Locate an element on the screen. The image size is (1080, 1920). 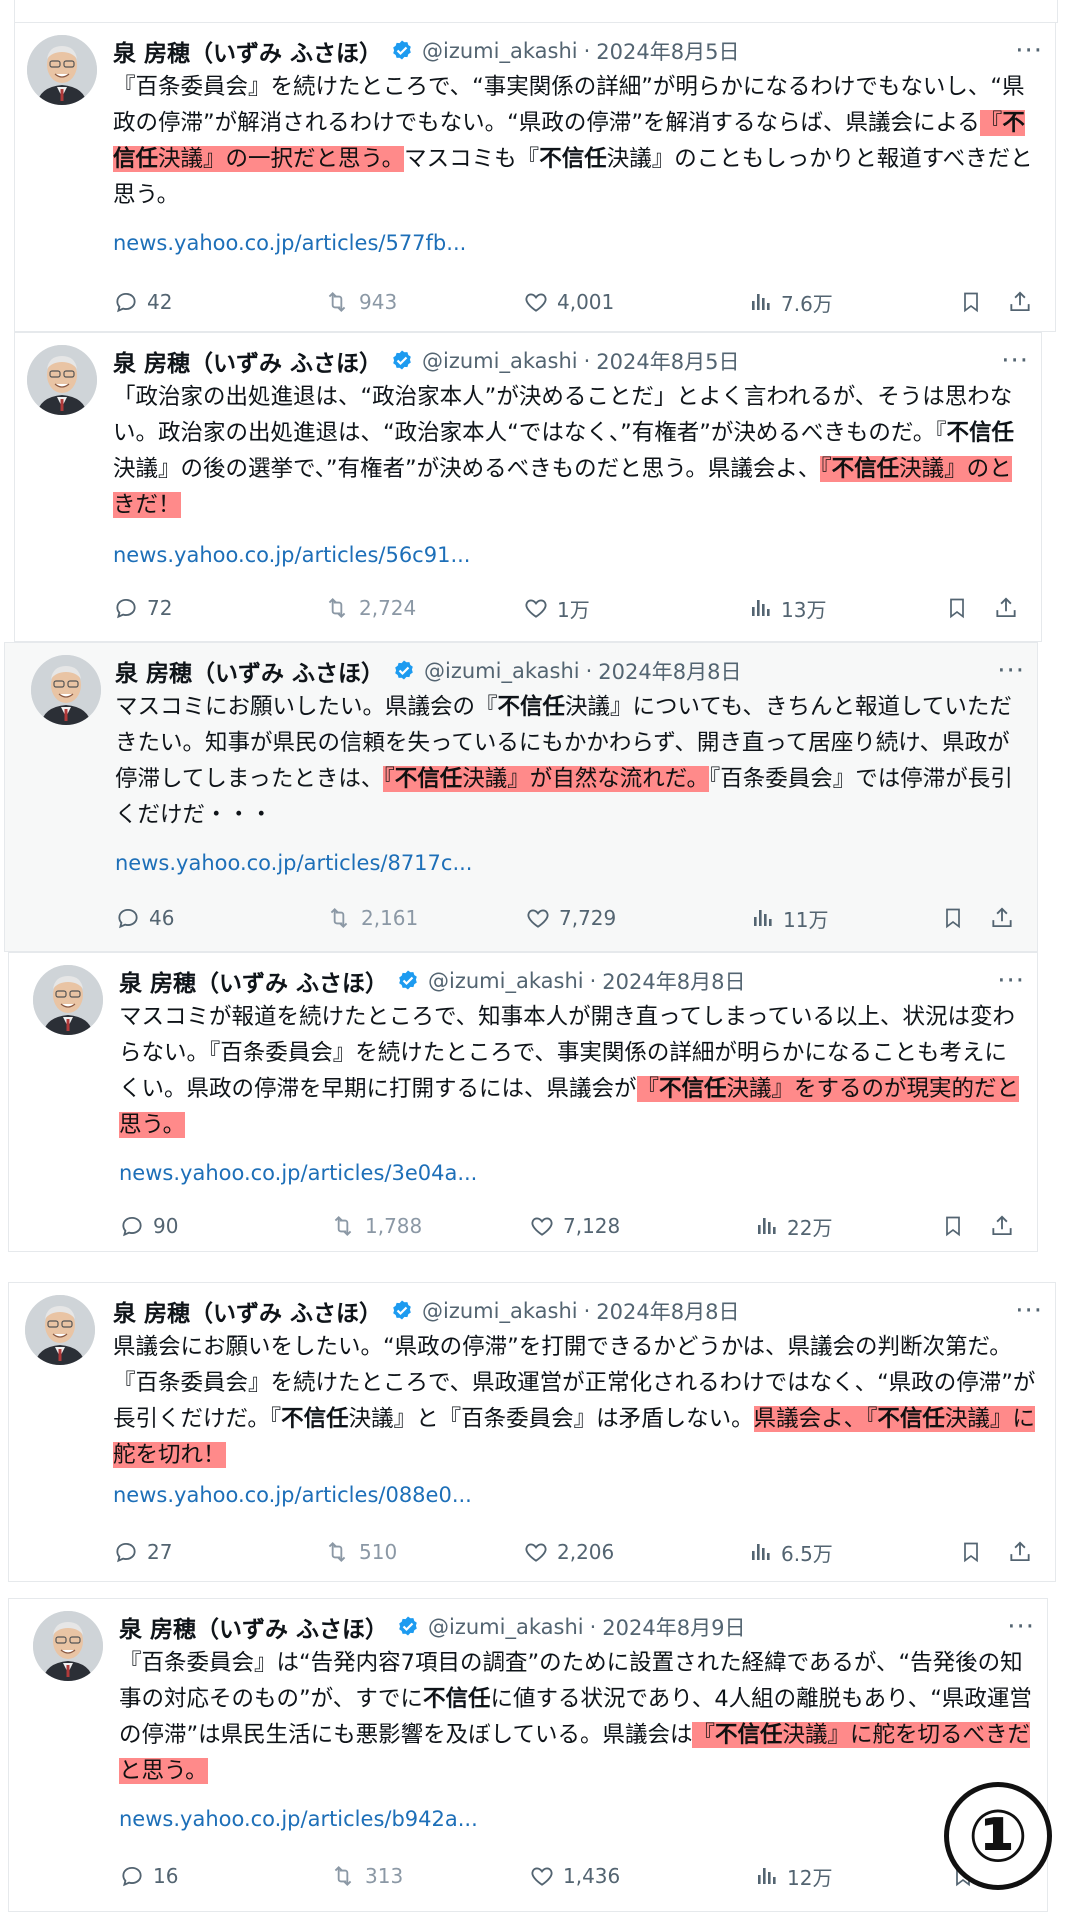
views-button: 22万 is located at coordinates (793, 1226).